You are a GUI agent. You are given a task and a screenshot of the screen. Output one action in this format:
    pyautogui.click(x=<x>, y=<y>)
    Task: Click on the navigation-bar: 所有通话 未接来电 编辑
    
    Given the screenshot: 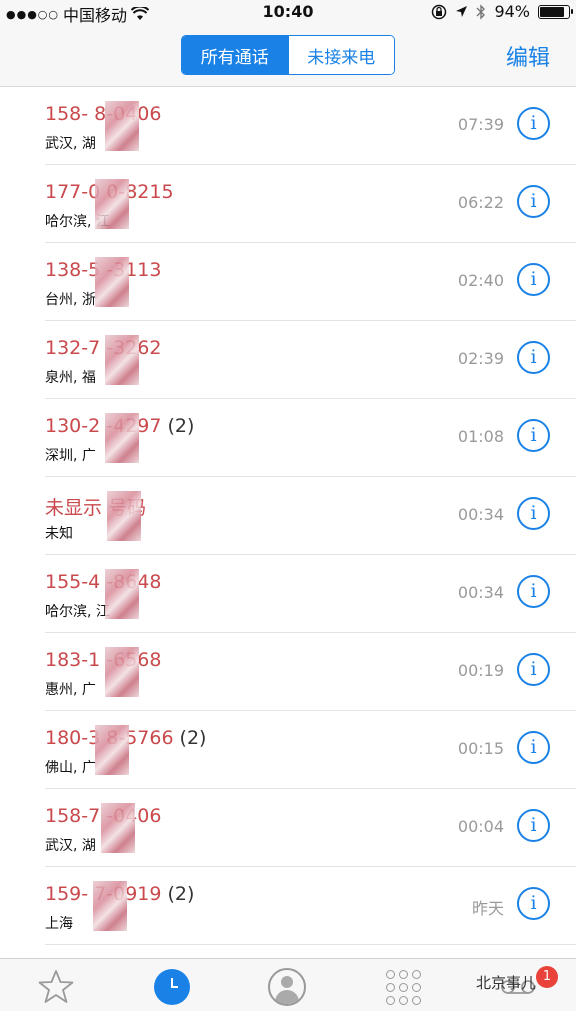 What is the action you would take?
    pyautogui.click(x=288, y=55)
    